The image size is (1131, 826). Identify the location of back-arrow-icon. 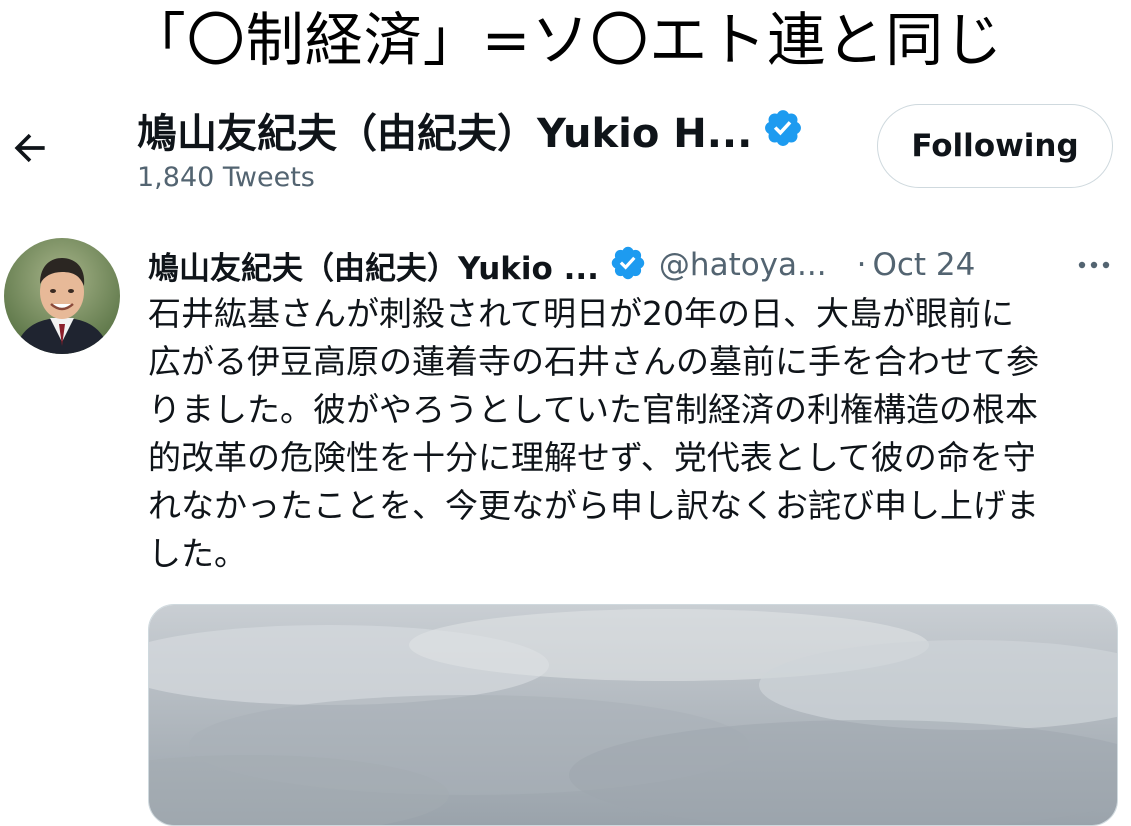
(30, 148).